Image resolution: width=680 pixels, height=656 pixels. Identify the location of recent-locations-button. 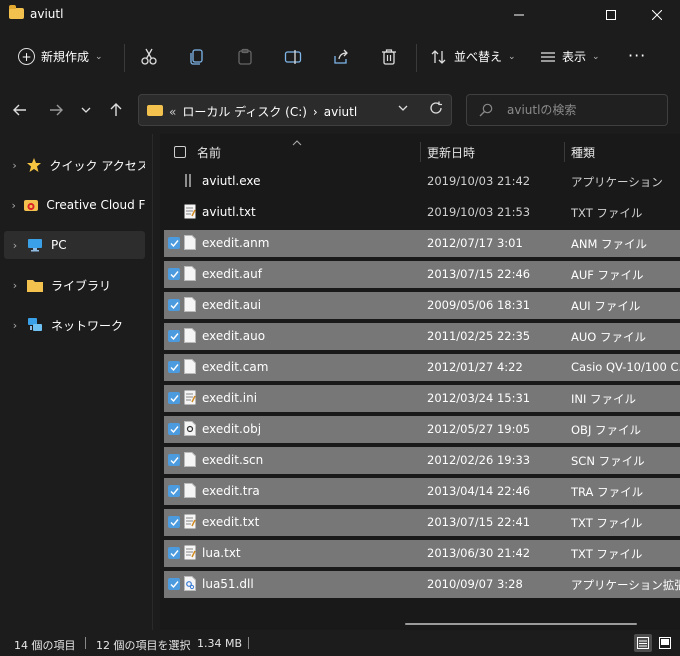
(86, 110).